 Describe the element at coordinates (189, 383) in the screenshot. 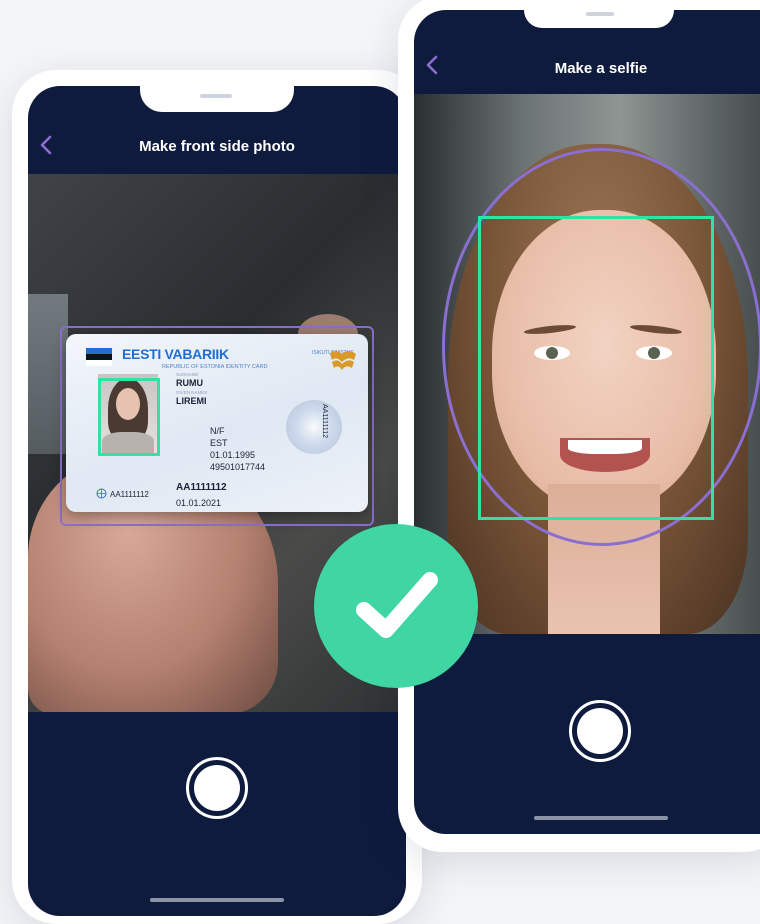

I see `card-surname: RUMU` at that location.